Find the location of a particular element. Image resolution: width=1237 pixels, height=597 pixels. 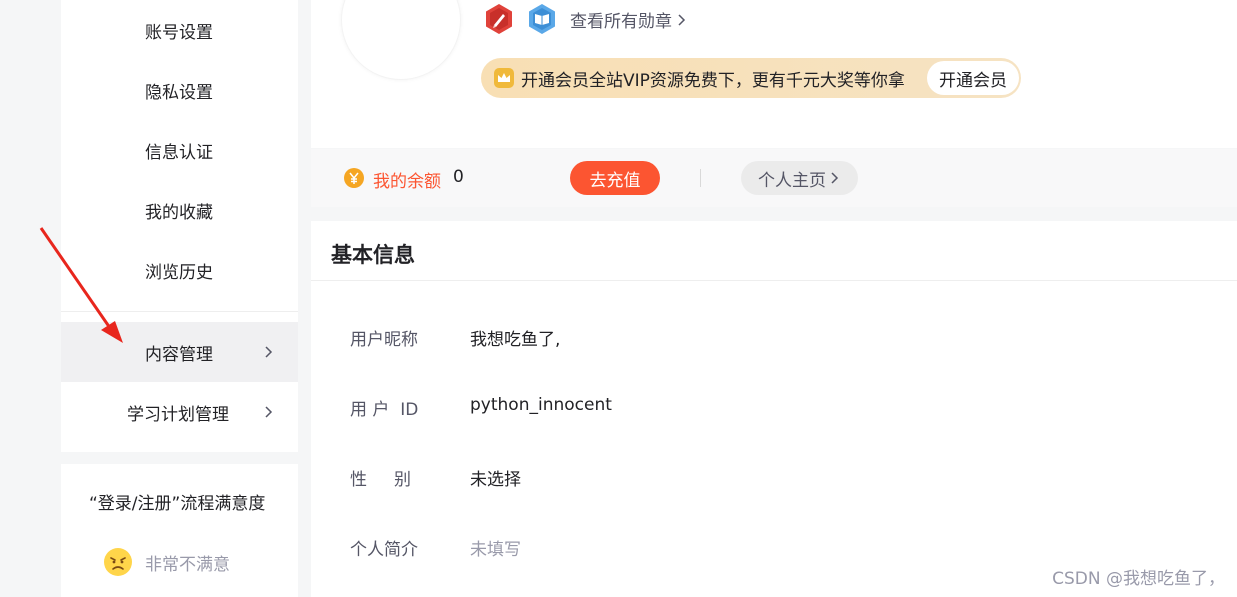

sidebar-item-label: 学习计划管理 is located at coordinates (178, 414).